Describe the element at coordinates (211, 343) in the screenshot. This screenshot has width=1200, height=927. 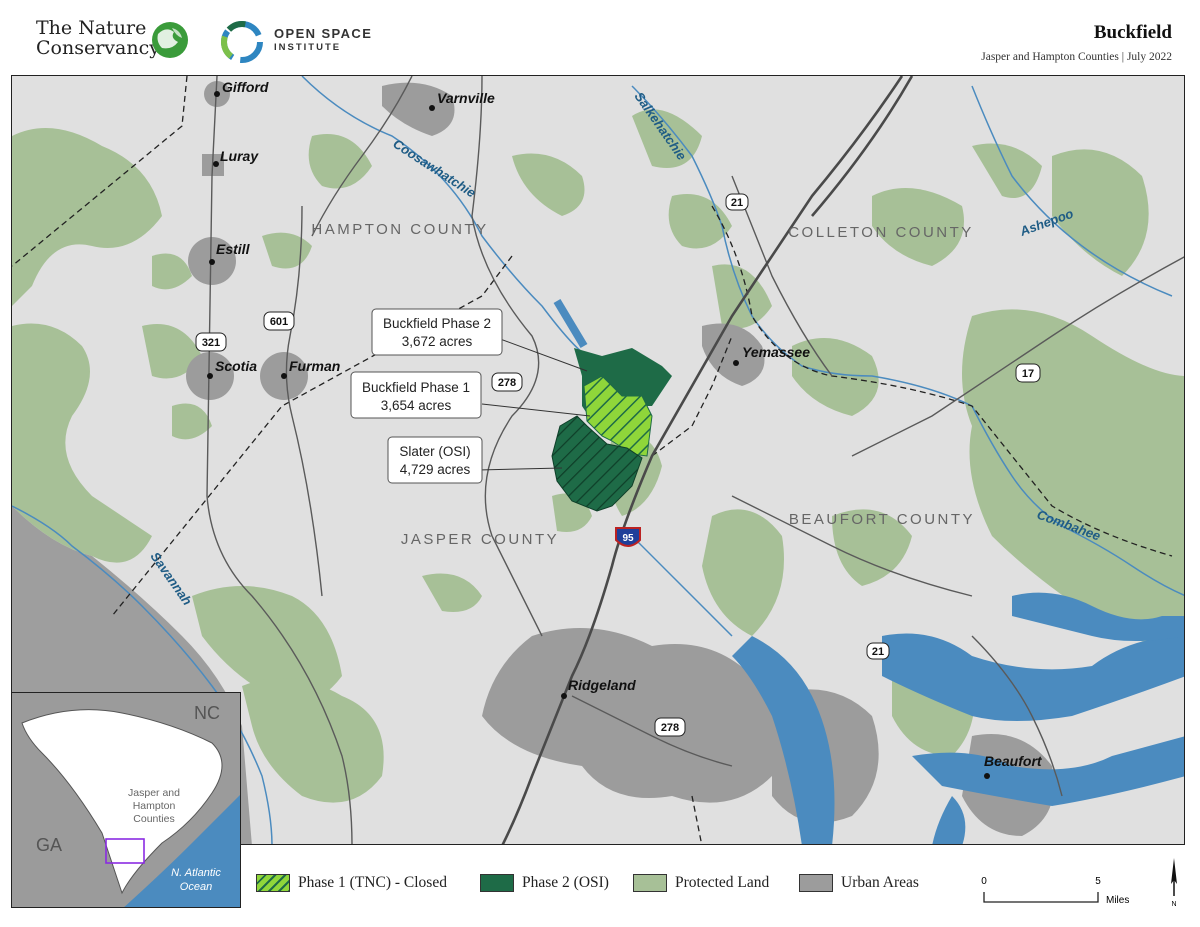
I see `highway-321-label: 321` at that location.